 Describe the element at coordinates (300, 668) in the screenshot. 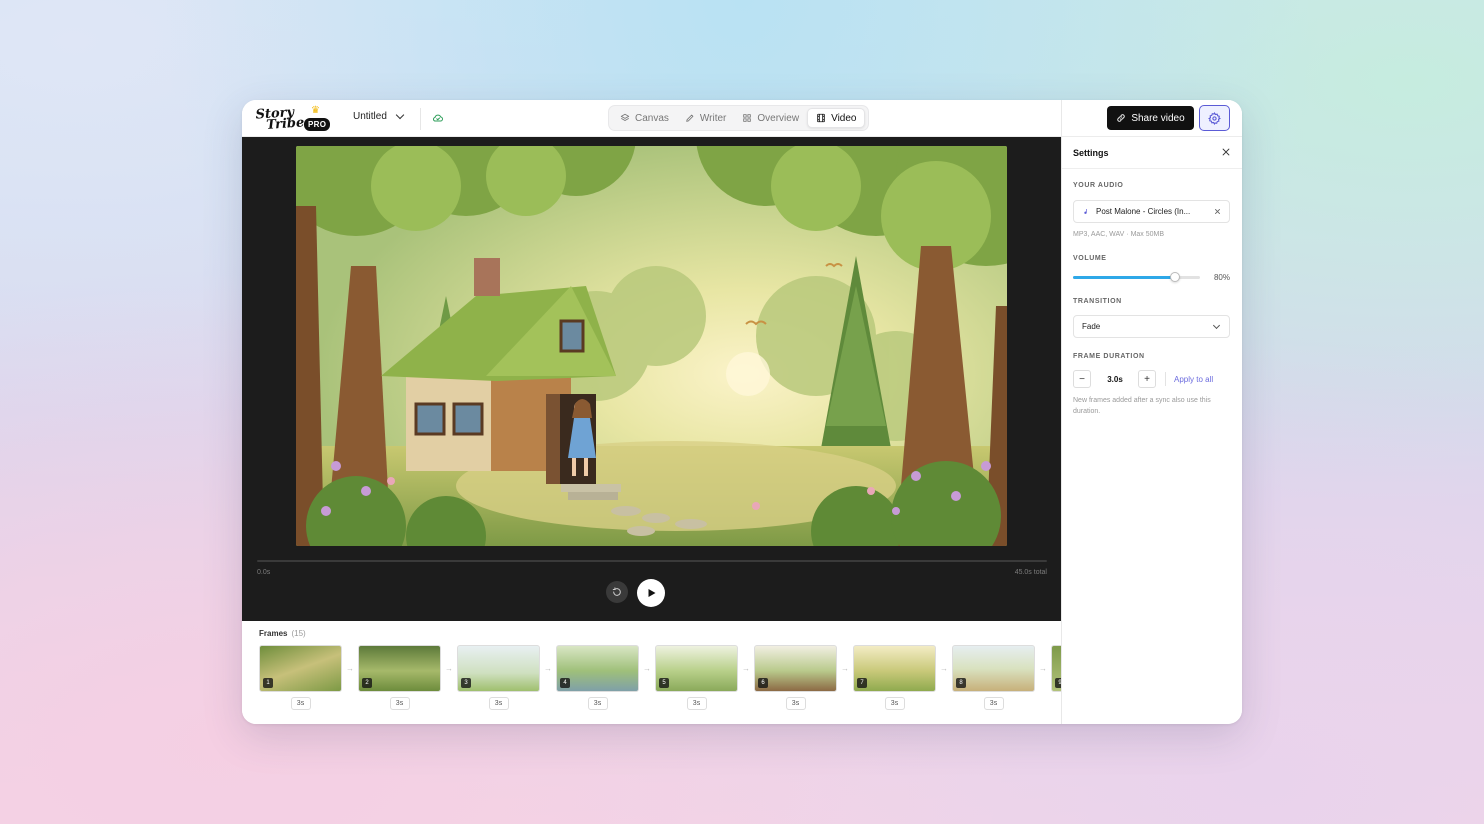

I see `frame-thumbnail: 1` at that location.